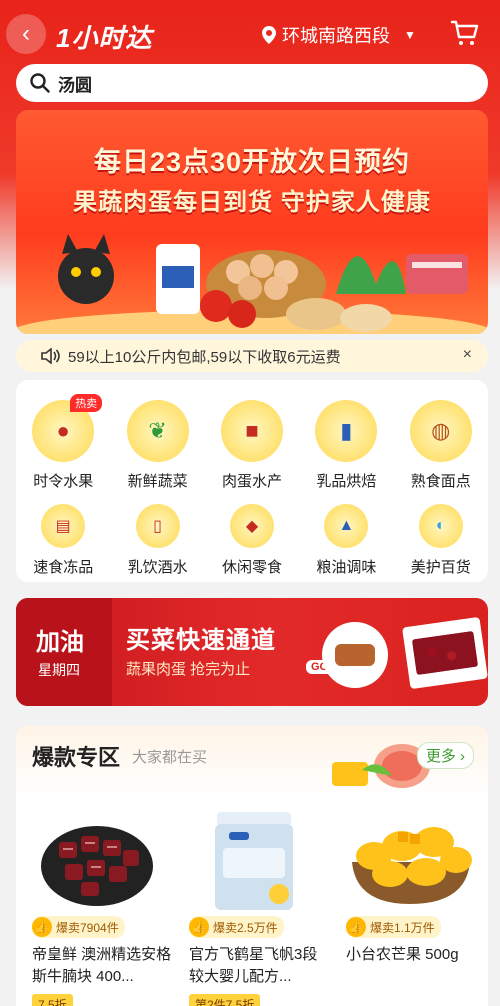 The width and height of the screenshot is (500, 1006). What do you see at coordinates (250, 34) in the screenshot?
I see `top-bar: ‹ 1小时达 环城南路西段 ▼` at bounding box center [250, 34].